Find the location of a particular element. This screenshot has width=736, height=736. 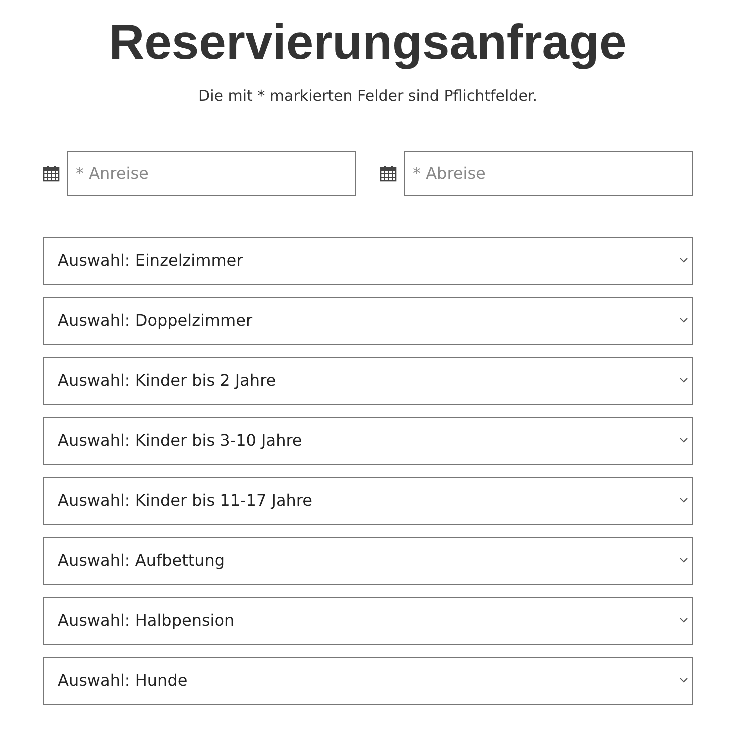

select-field: Auswahl: Hunde is located at coordinates (368, 680).